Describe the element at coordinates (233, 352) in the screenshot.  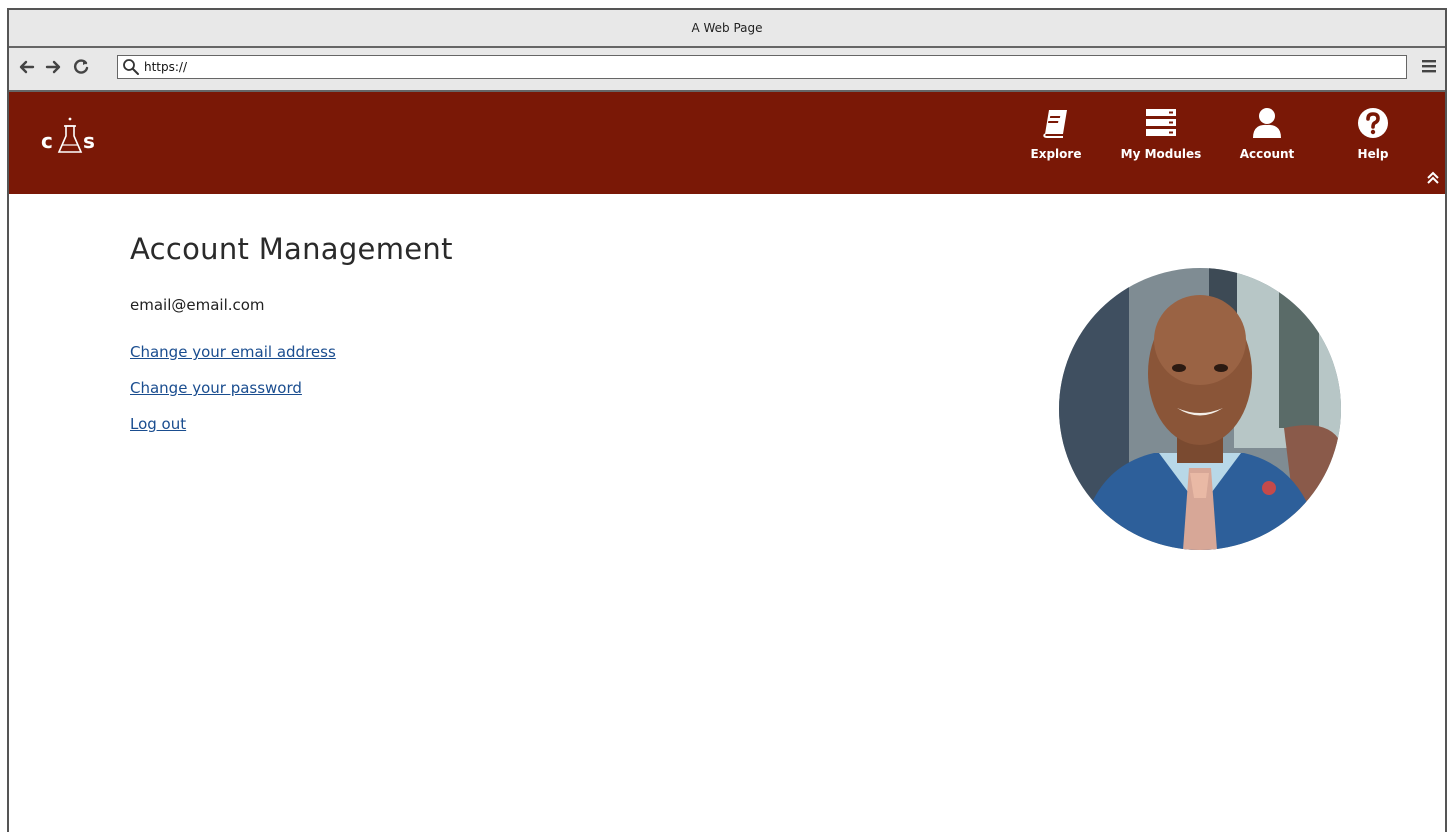
I see `change-email-link: Change your email address` at that location.